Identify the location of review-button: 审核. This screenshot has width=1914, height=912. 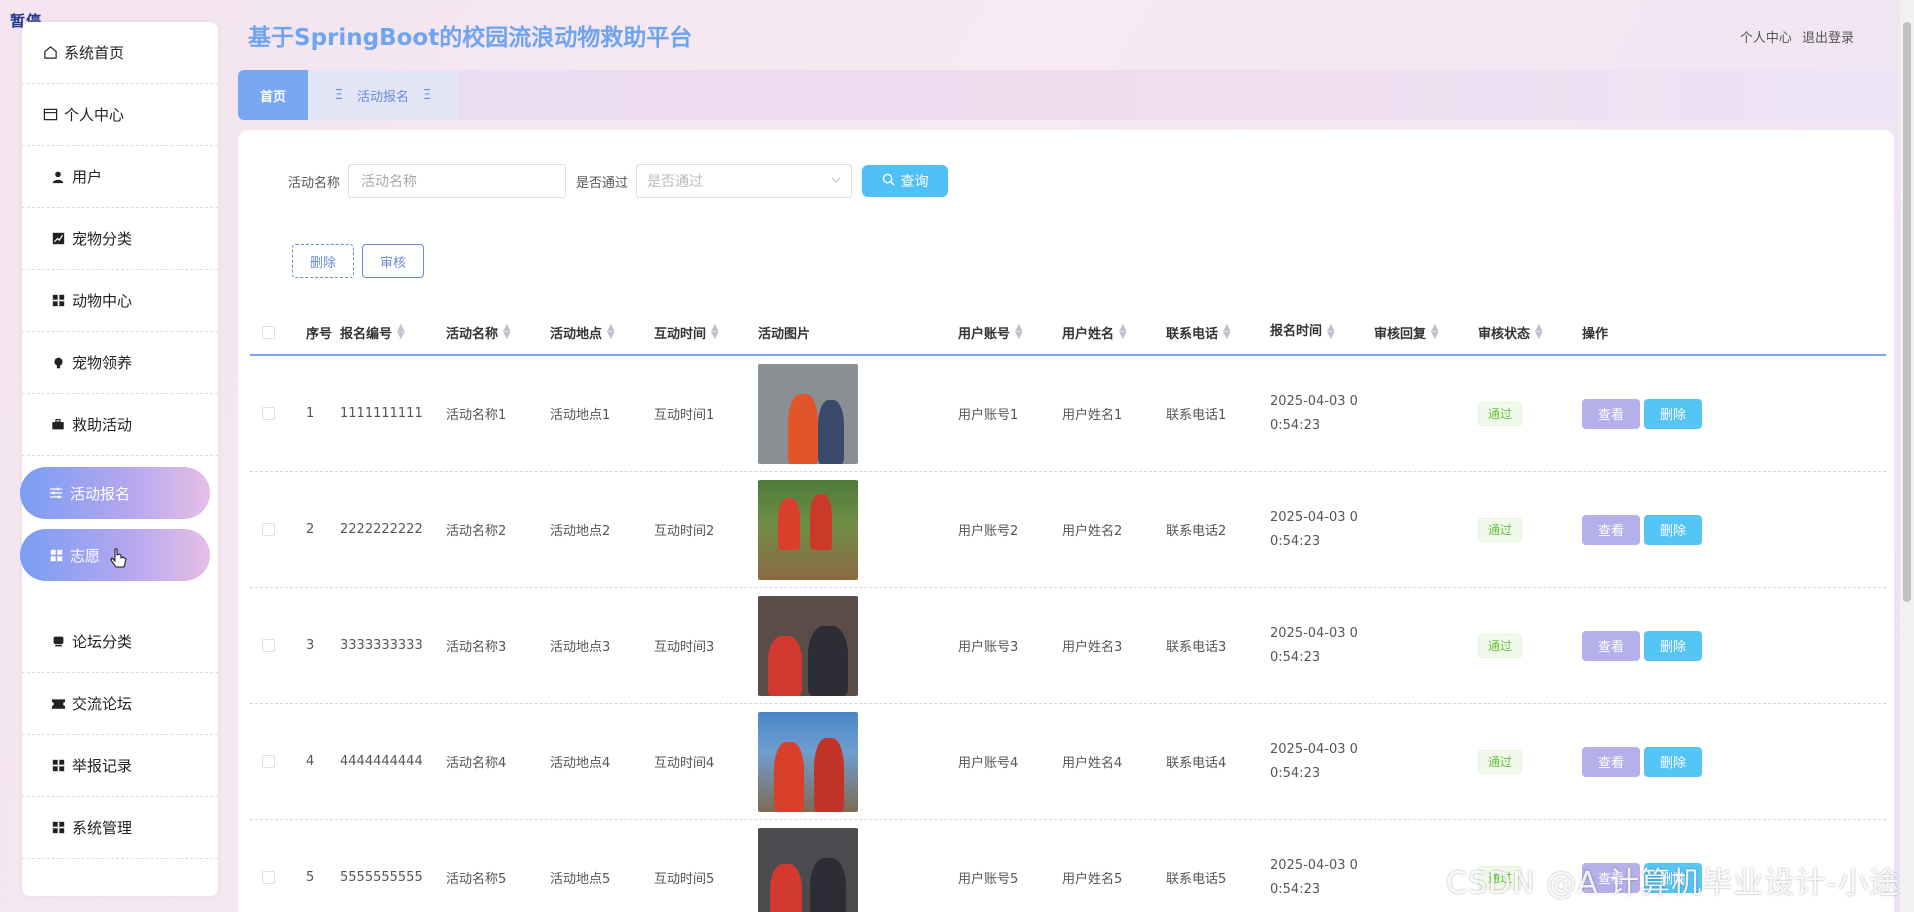
(393, 261).